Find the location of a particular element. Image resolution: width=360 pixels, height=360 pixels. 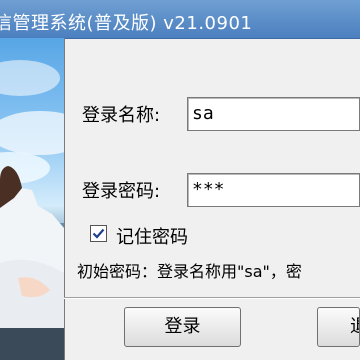

title-bar: 信管理系统(普及版) v21.0901 is located at coordinates (180, 19).